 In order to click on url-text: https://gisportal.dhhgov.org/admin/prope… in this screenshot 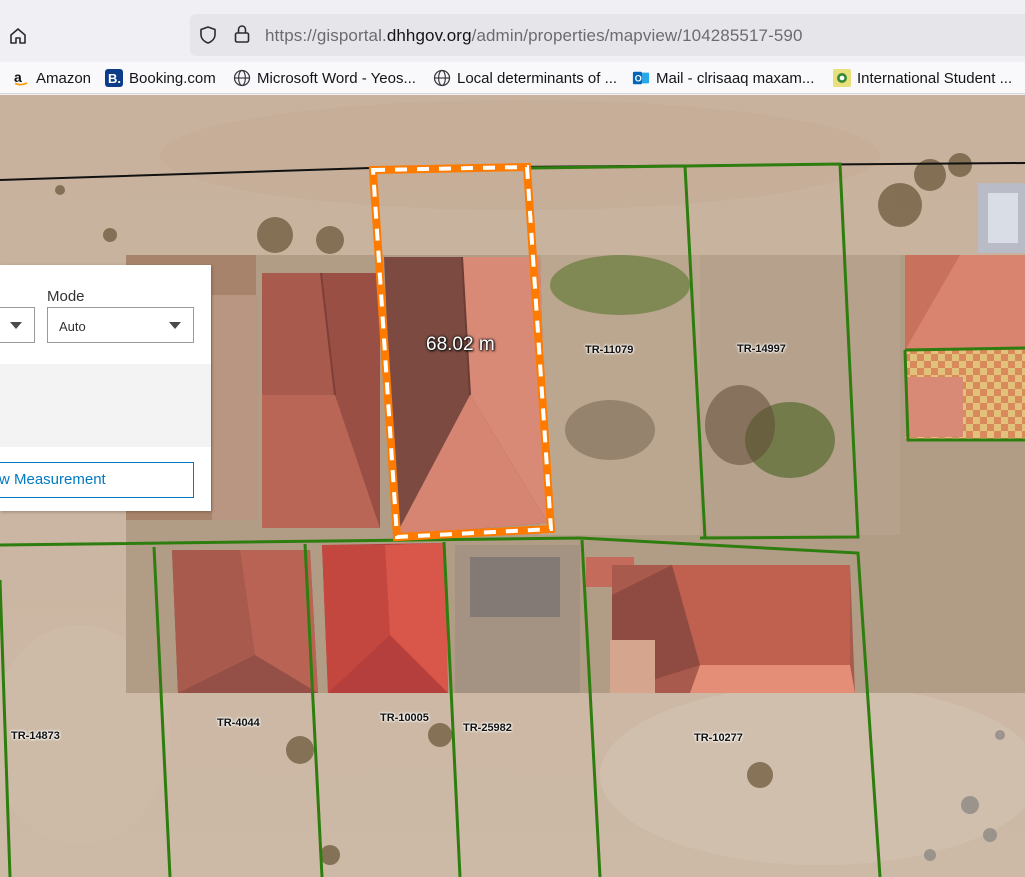, I will do `click(534, 36)`.